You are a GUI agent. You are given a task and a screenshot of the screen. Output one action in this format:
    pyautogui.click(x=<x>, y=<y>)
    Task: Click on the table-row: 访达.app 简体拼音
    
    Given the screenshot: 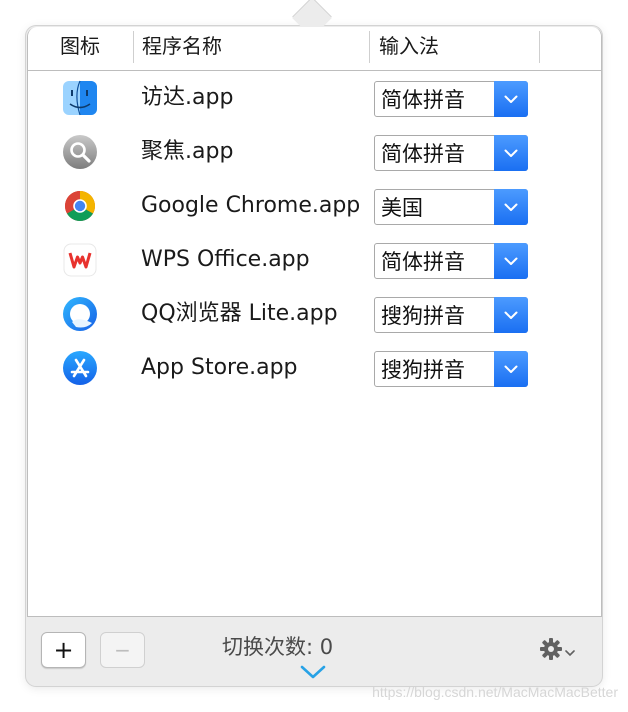 What is the action you would take?
    pyautogui.click(x=314, y=98)
    